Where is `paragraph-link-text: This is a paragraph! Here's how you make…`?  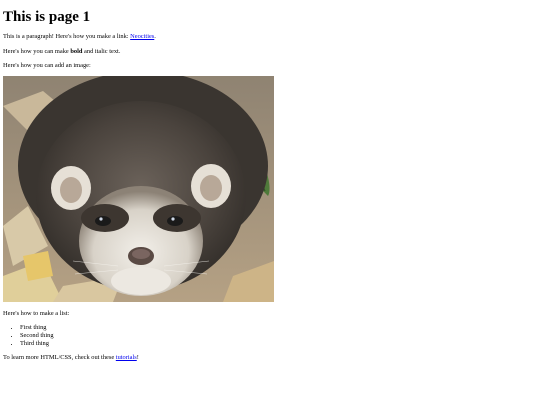
paragraph-link-text: This is a paragraph! Here's how you make… is located at coordinates (67, 36).